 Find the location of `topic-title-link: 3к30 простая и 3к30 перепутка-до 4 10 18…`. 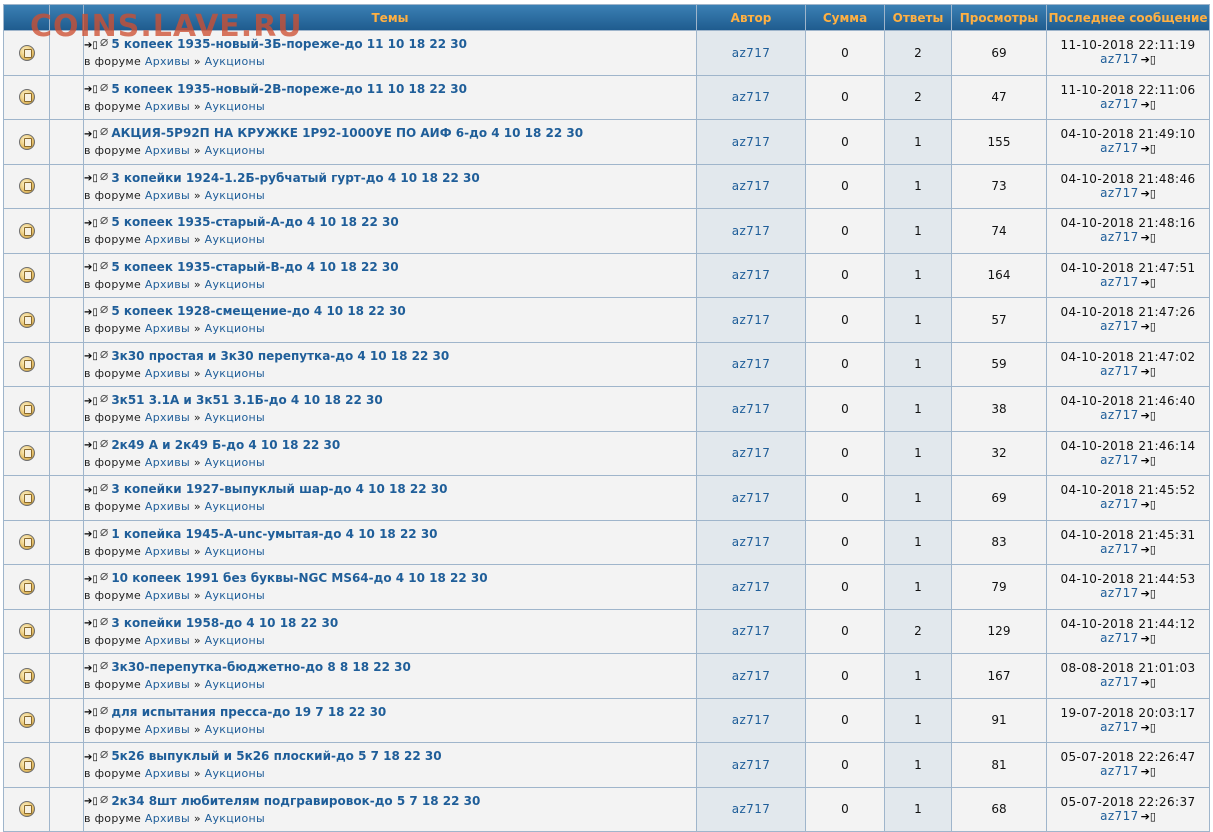

topic-title-link: 3к30 простая и 3к30 перепутка-до 4 10 18… is located at coordinates (280, 356).